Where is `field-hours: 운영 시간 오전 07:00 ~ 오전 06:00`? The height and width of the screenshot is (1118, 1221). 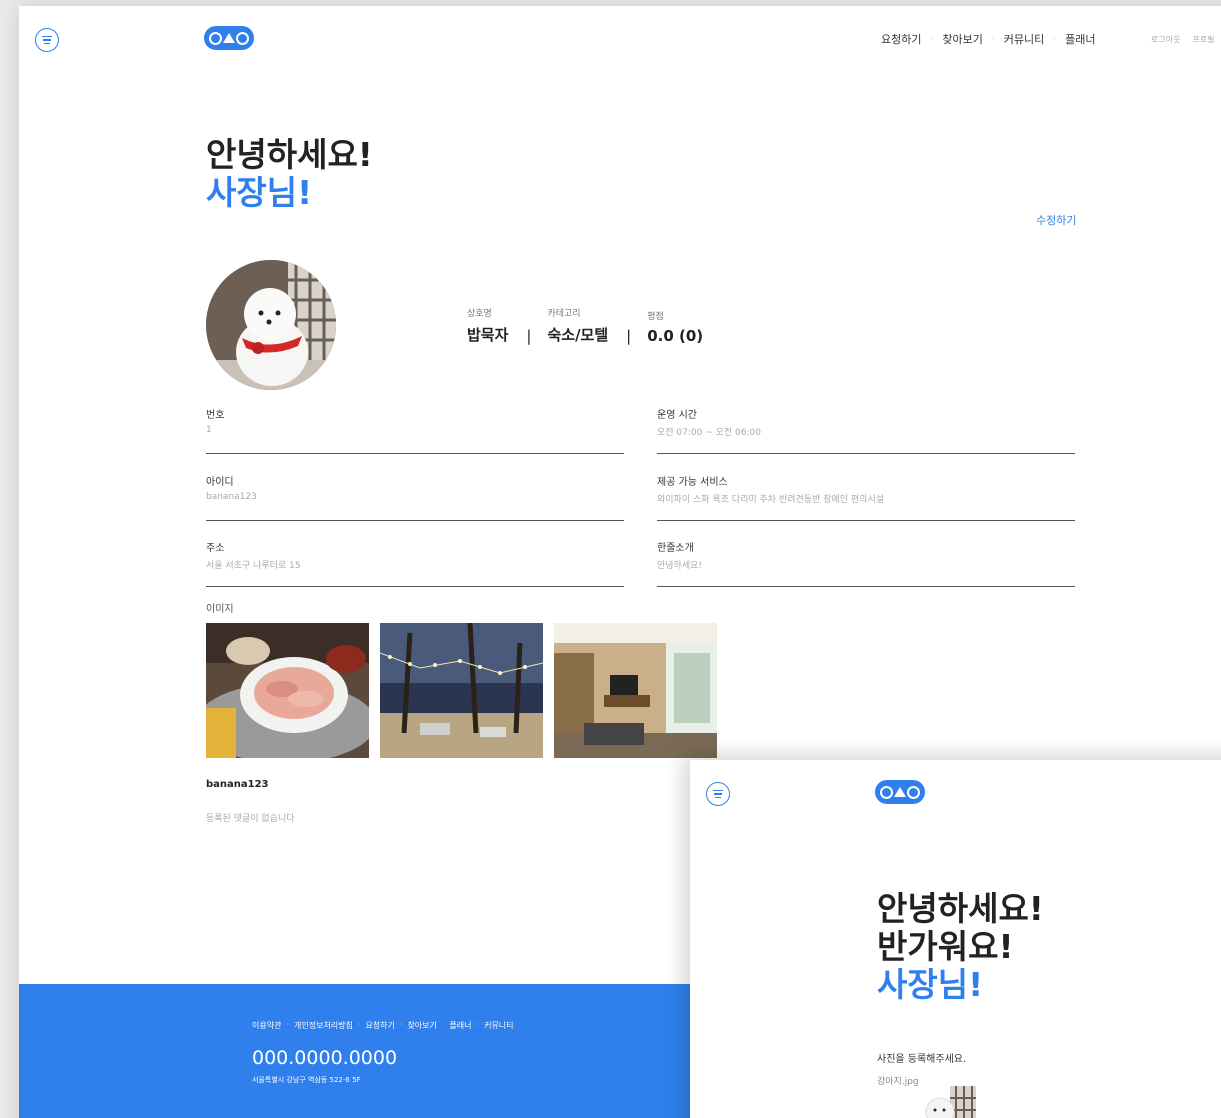
field-hours: 운영 시간 오전 07:00 ~ 오전 06:00 is located at coordinates (866, 430).